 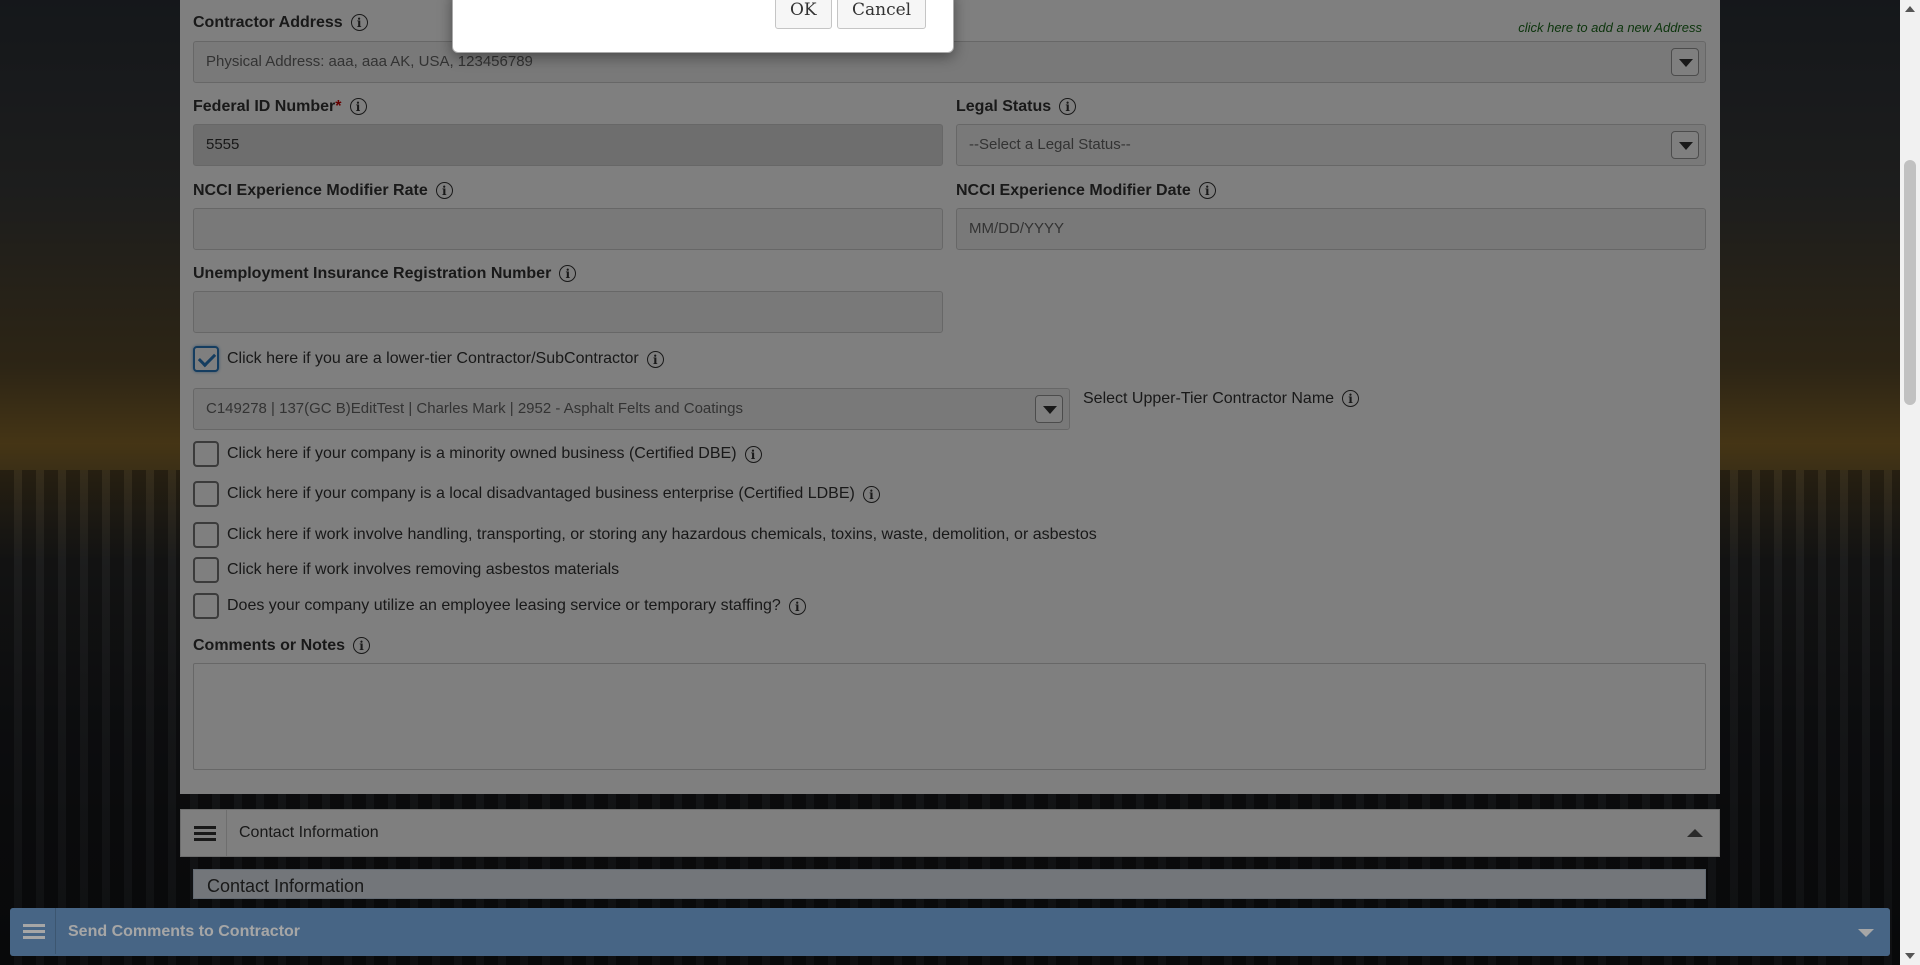 I want to click on scroll-up-icon, so click(x=1910, y=9).